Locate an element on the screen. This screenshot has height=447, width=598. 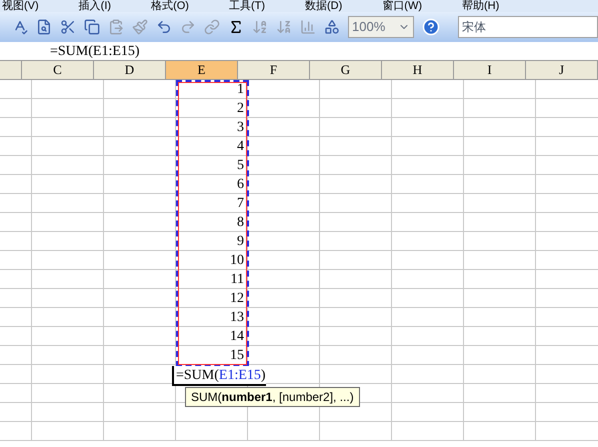
column-header: C is located at coordinates (58, 70).